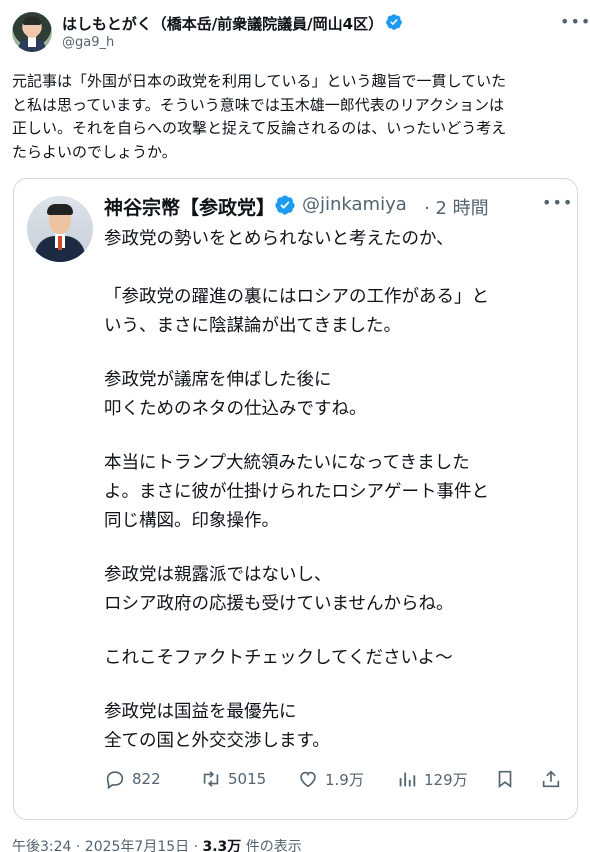 This screenshot has width=590, height=852. What do you see at coordinates (247, 779) in the screenshot?
I see `repost-count: 5015` at bounding box center [247, 779].